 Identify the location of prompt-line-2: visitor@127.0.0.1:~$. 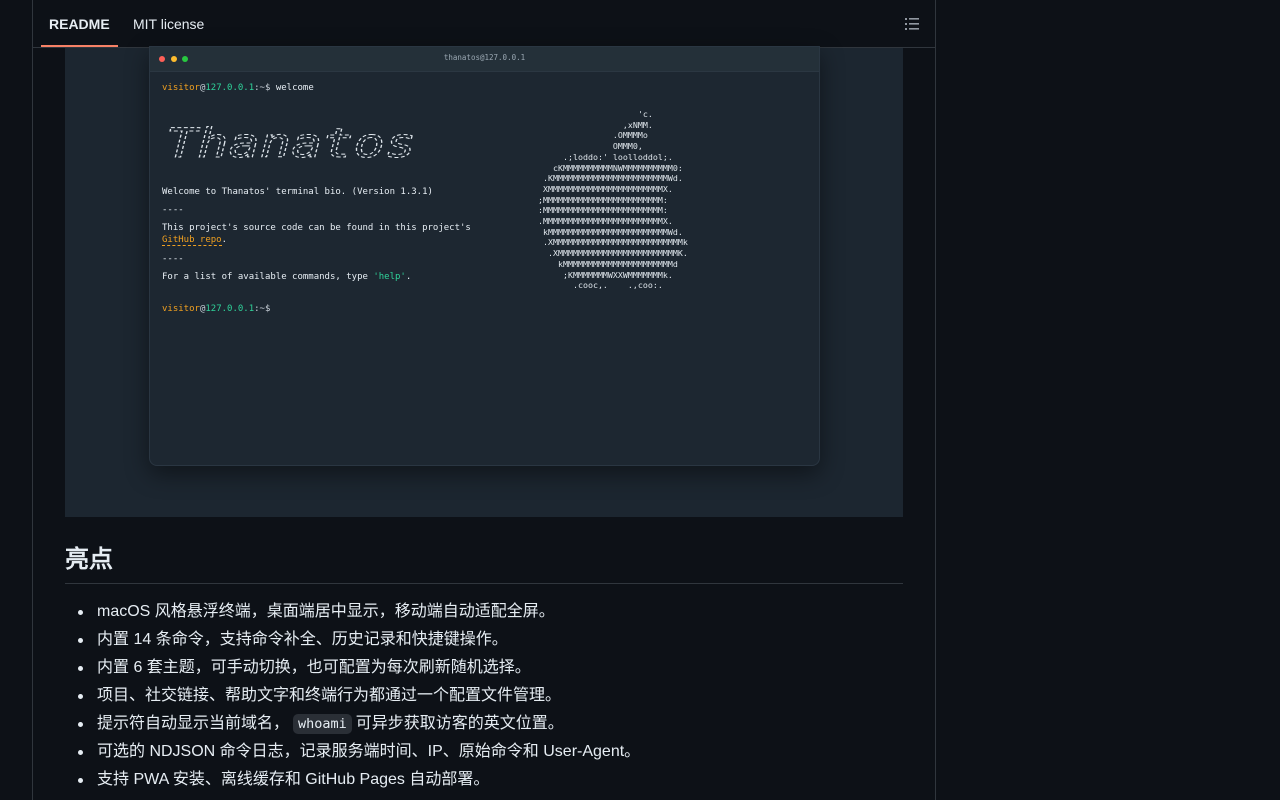
(216, 309).